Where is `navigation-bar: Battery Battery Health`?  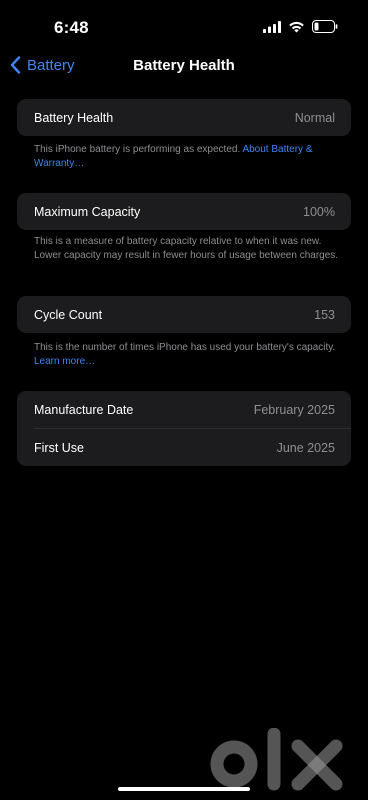
navigation-bar: Battery Battery Health is located at coordinates (184, 67).